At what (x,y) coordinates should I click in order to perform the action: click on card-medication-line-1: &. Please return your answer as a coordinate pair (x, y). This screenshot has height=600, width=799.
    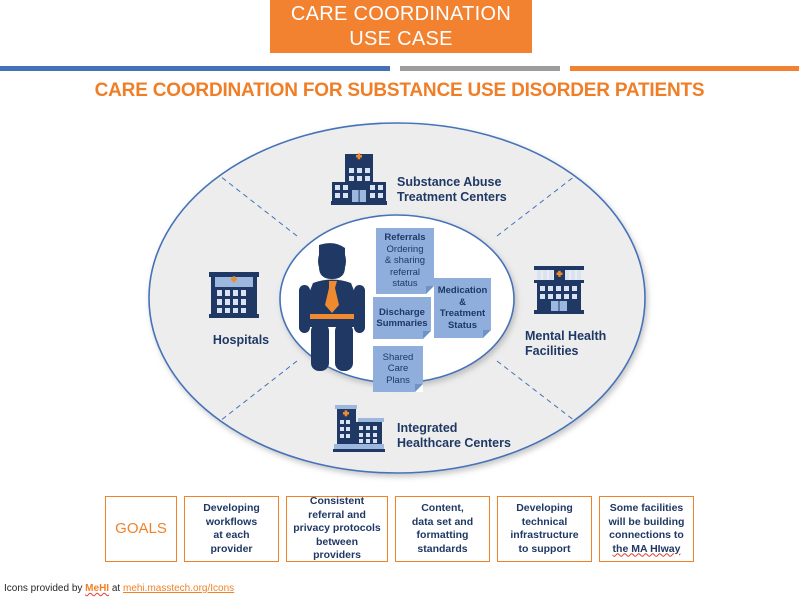
    Looking at the image, I should click on (462, 302).